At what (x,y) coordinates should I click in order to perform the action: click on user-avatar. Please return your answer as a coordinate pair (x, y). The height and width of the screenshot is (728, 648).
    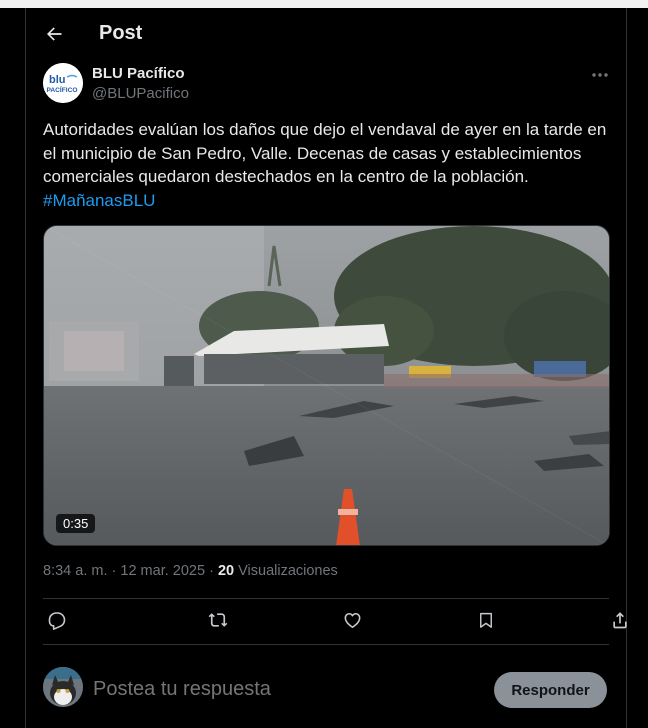
    Looking at the image, I should click on (63, 687).